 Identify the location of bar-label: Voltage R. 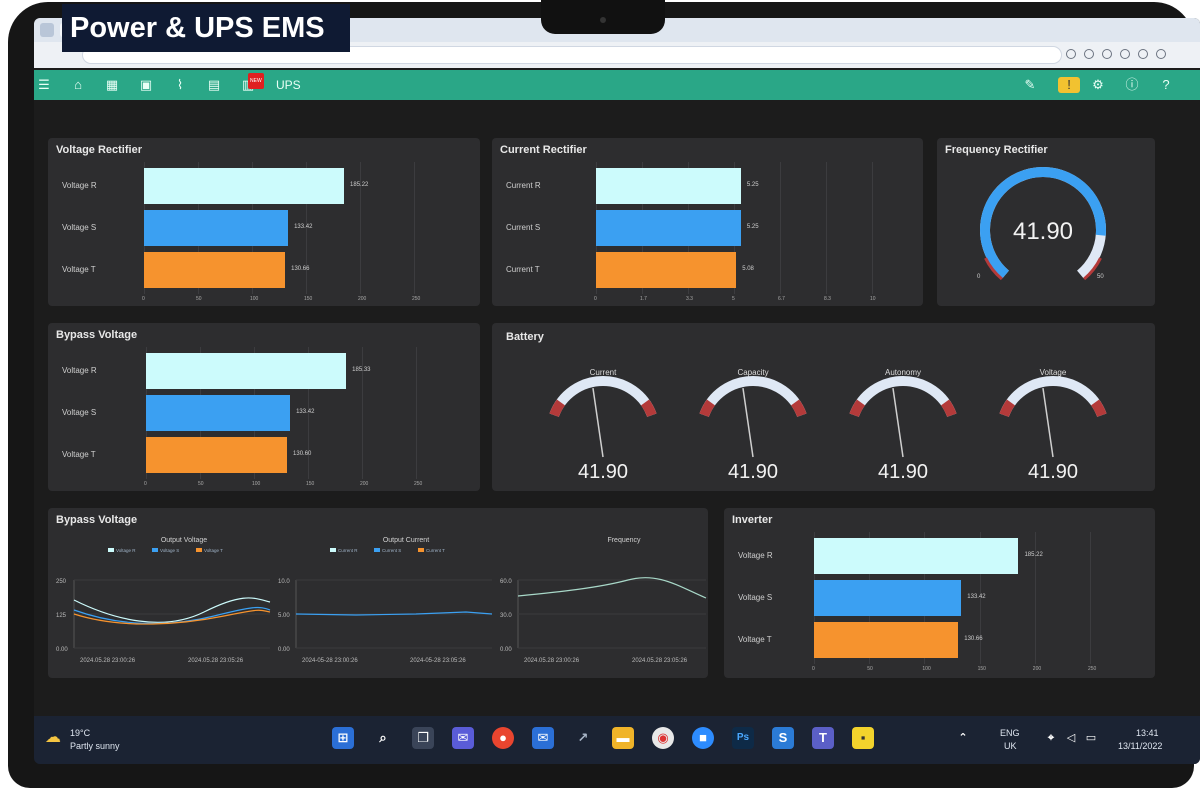
(79, 370).